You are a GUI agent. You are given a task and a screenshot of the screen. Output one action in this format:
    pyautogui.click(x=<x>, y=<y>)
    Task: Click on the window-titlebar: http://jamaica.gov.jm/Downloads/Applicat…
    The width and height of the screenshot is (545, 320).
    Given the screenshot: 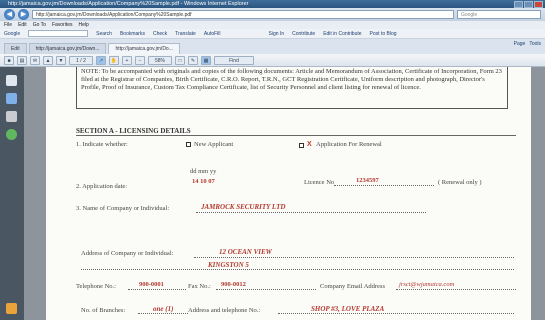 What is the action you would take?
    pyautogui.click(x=272, y=4)
    